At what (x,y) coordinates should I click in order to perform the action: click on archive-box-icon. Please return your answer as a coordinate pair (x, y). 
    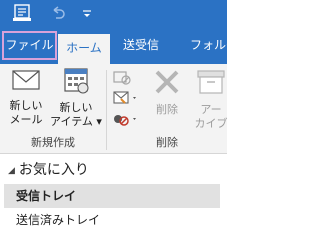
    Looking at the image, I should click on (211, 84).